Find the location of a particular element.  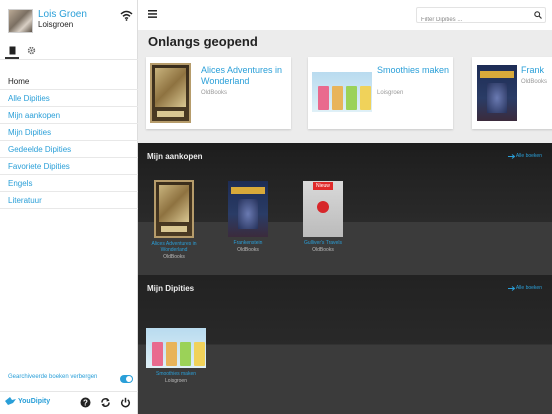

recent-title: Frank is located at coordinates (533, 70).